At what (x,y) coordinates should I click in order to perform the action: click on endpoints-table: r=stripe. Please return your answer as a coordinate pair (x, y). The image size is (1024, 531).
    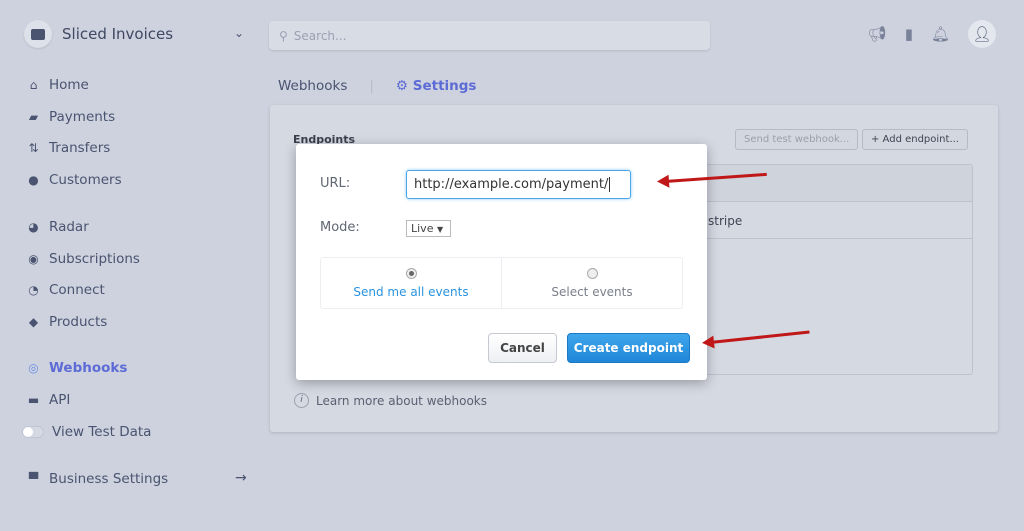
    Looking at the image, I should click on (831, 269).